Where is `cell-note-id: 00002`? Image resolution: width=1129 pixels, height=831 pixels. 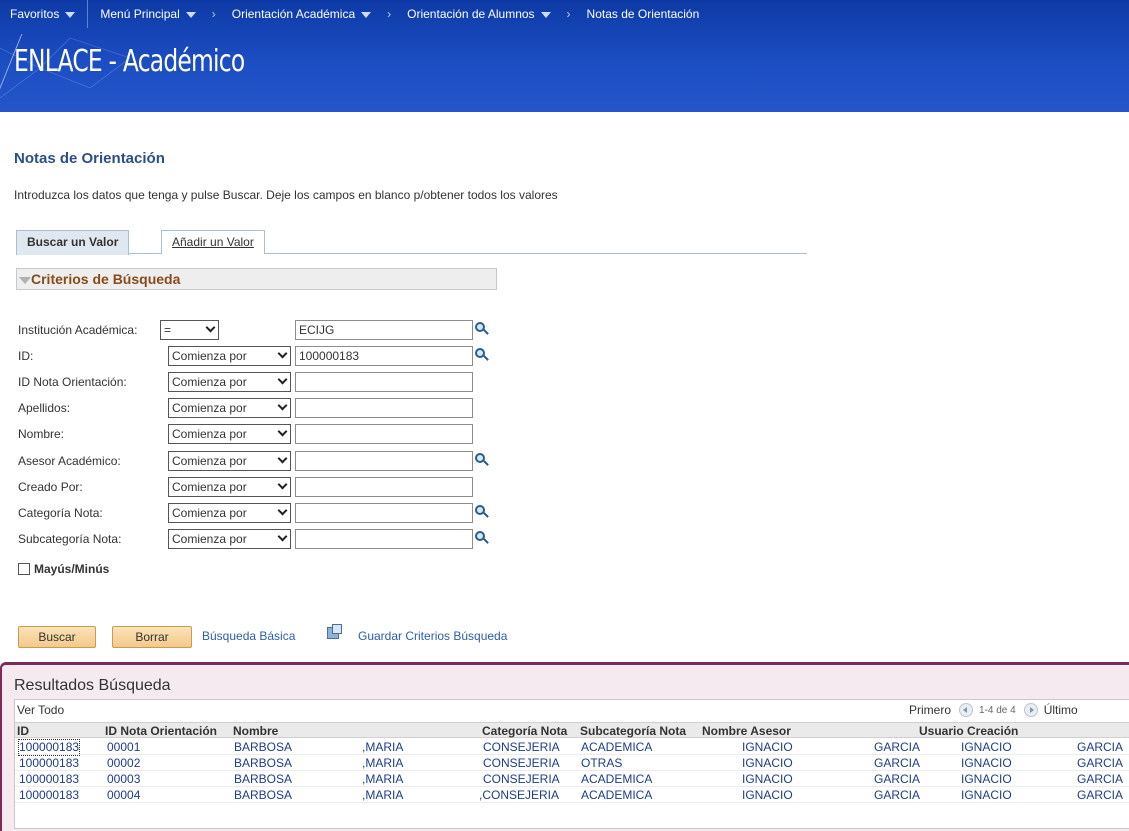
cell-note-id: 00002 is located at coordinates (123, 763).